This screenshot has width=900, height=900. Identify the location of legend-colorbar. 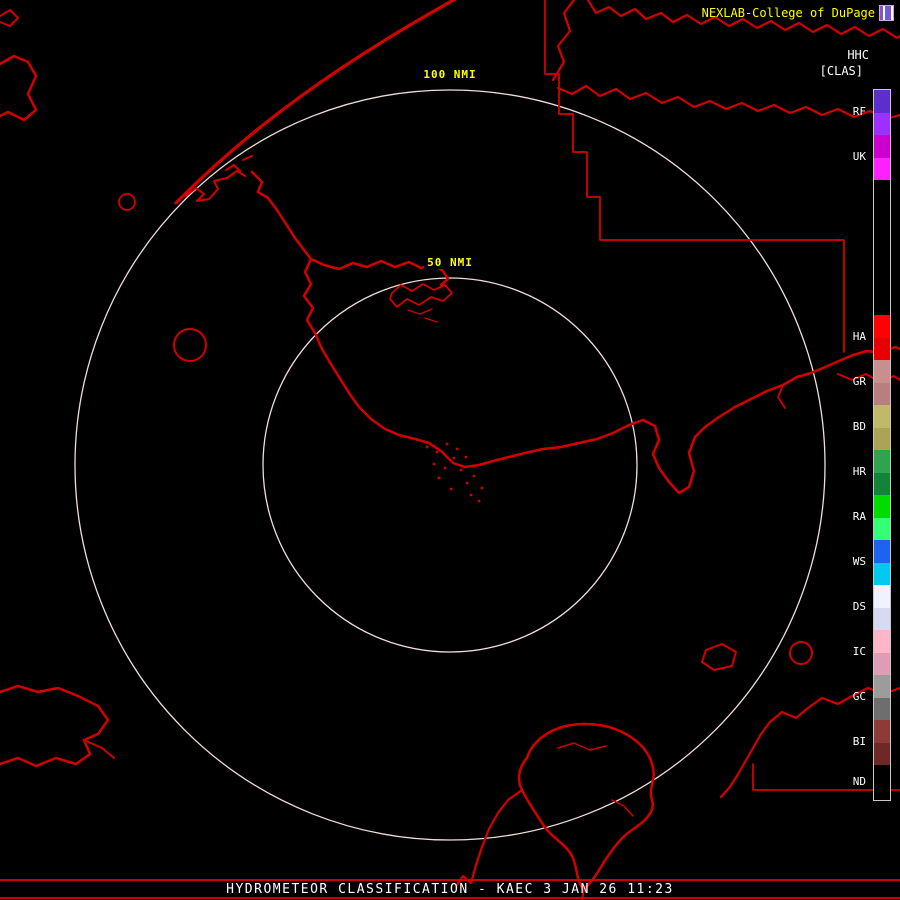
(882, 445).